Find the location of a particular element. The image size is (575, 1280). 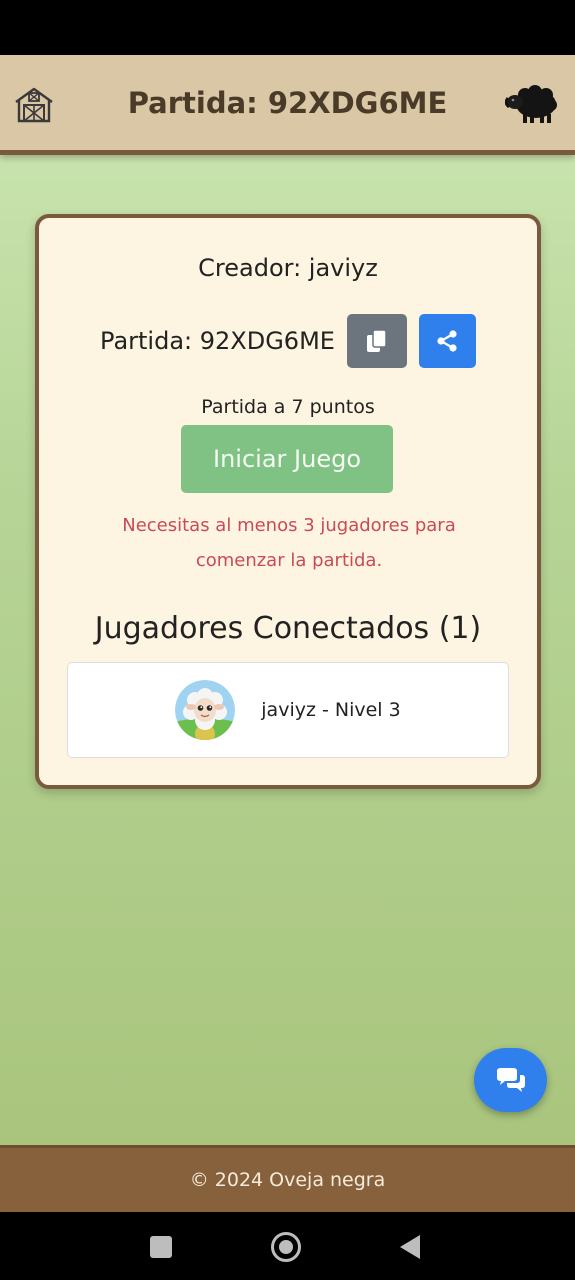

share-icon is located at coordinates (447, 341).